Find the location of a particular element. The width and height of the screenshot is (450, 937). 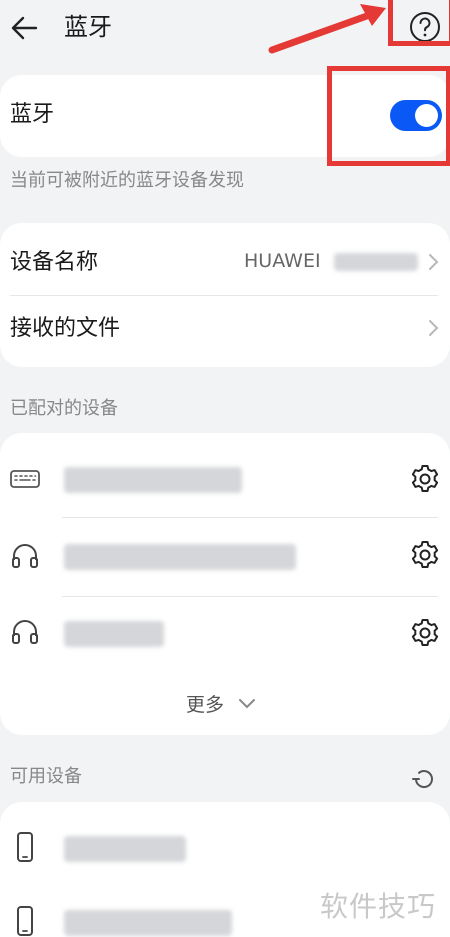

device-name-redacted is located at coordinates (376, 262).